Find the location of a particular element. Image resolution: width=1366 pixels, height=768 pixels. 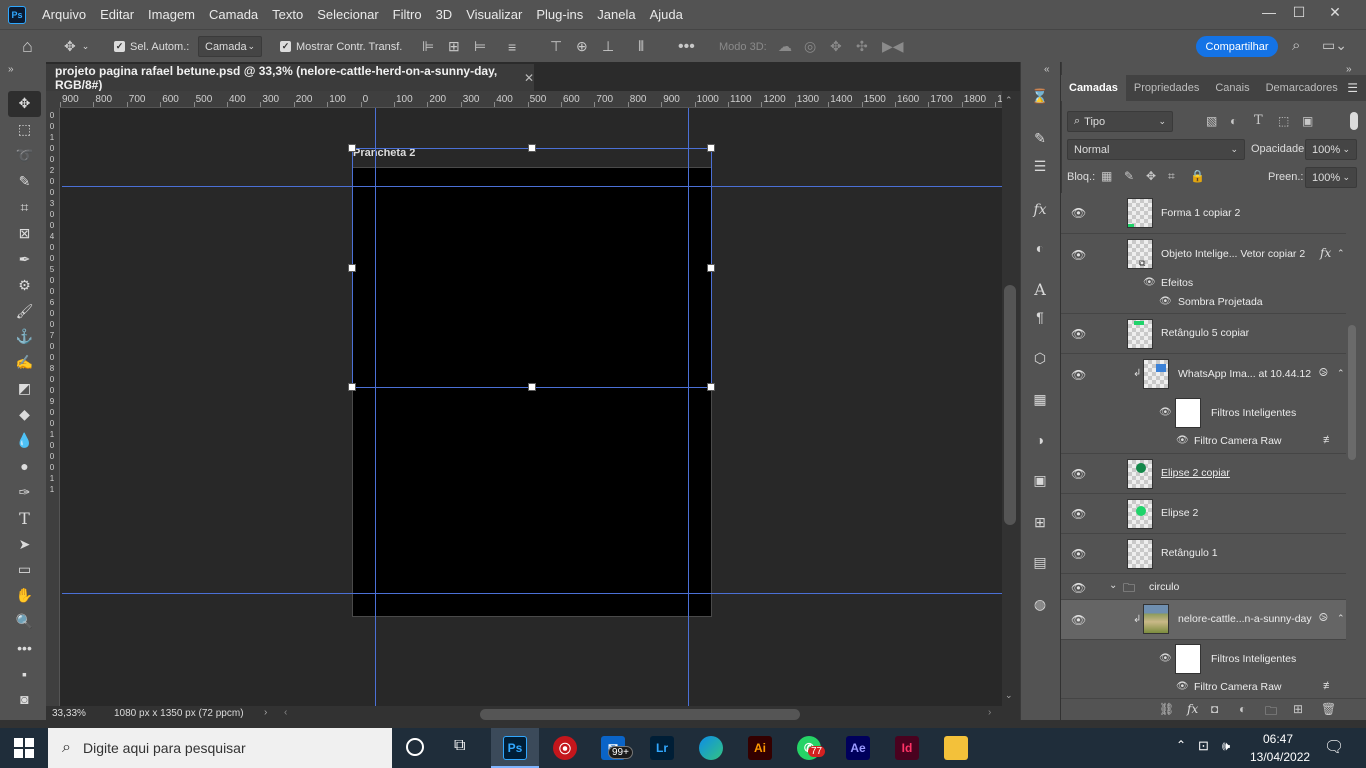

zoom-tool-icon: 🔍 is located at coordinates (24, 622).